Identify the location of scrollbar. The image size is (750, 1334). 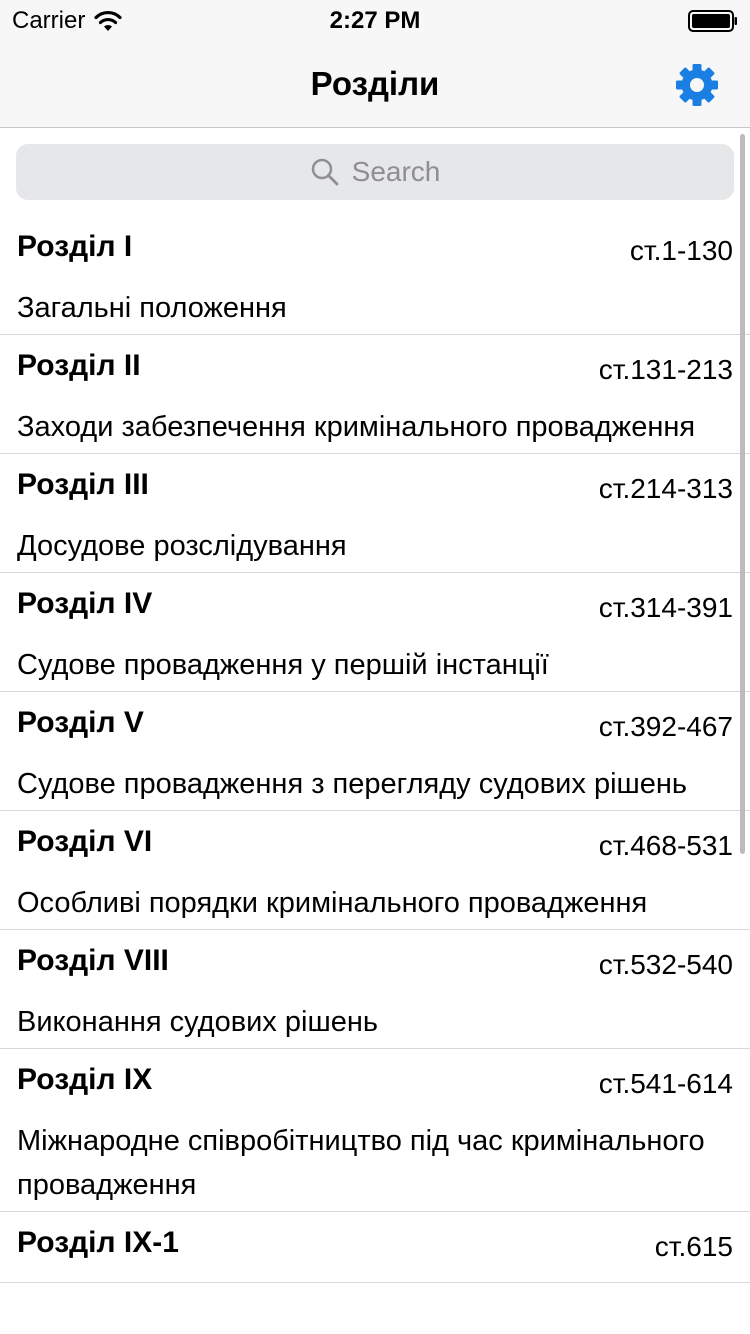
(742, 494).